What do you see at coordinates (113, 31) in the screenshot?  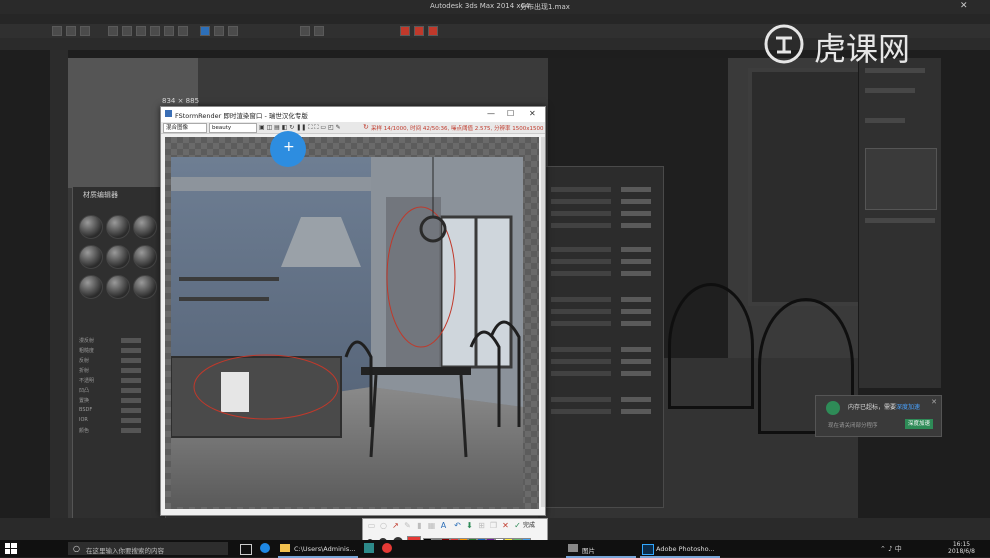 I see `select-icon` at bounding box center [113, 31].